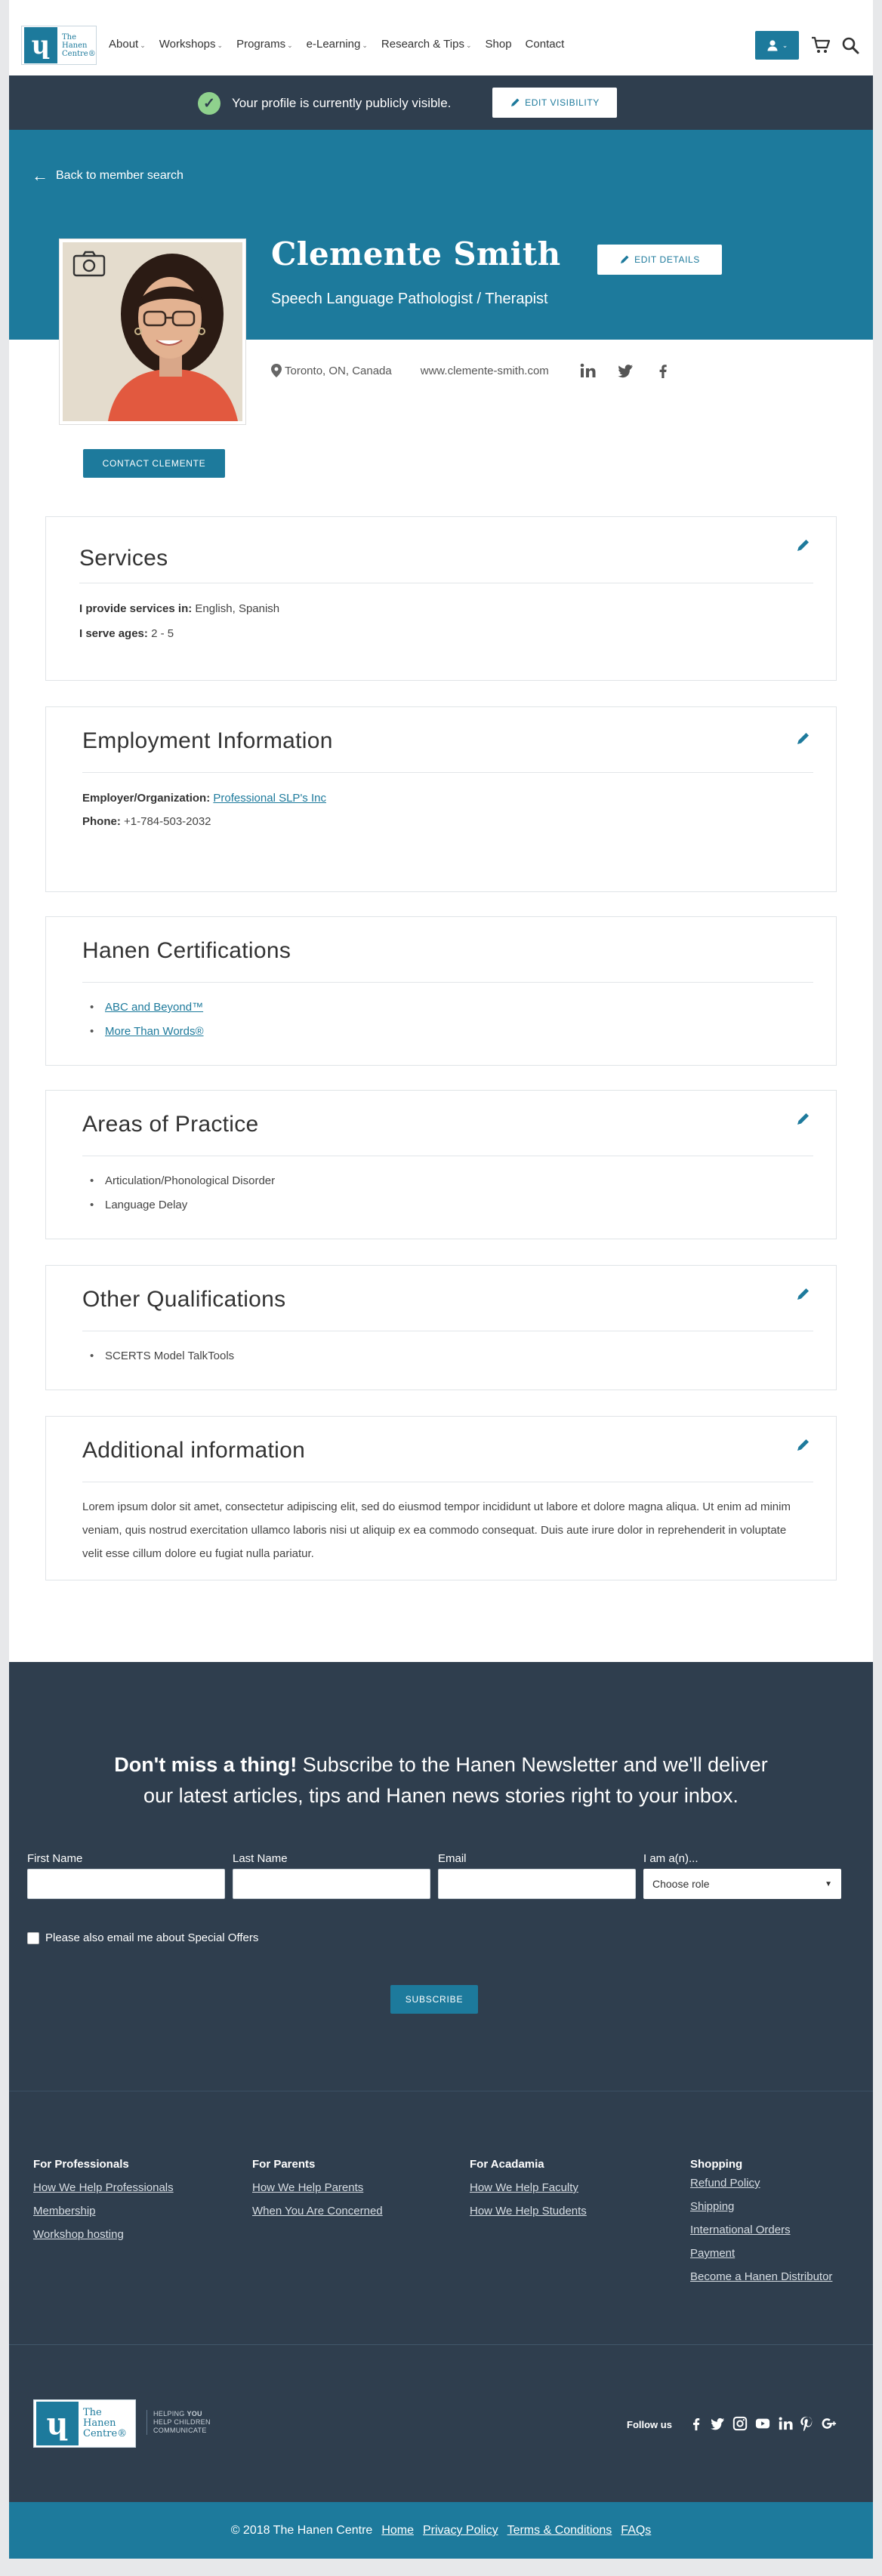 The image size is (882, 2576). I want to click on nav-shop: Shop, so click(499, 44).